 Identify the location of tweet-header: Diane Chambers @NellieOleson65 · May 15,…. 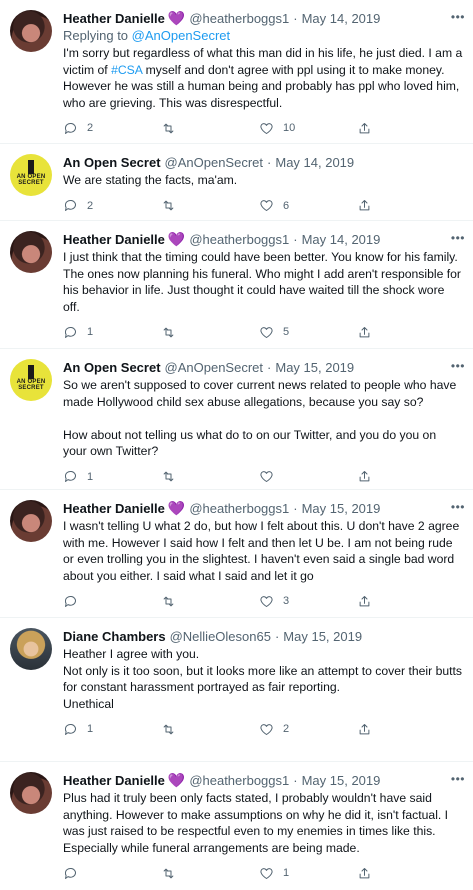
(263, 636).